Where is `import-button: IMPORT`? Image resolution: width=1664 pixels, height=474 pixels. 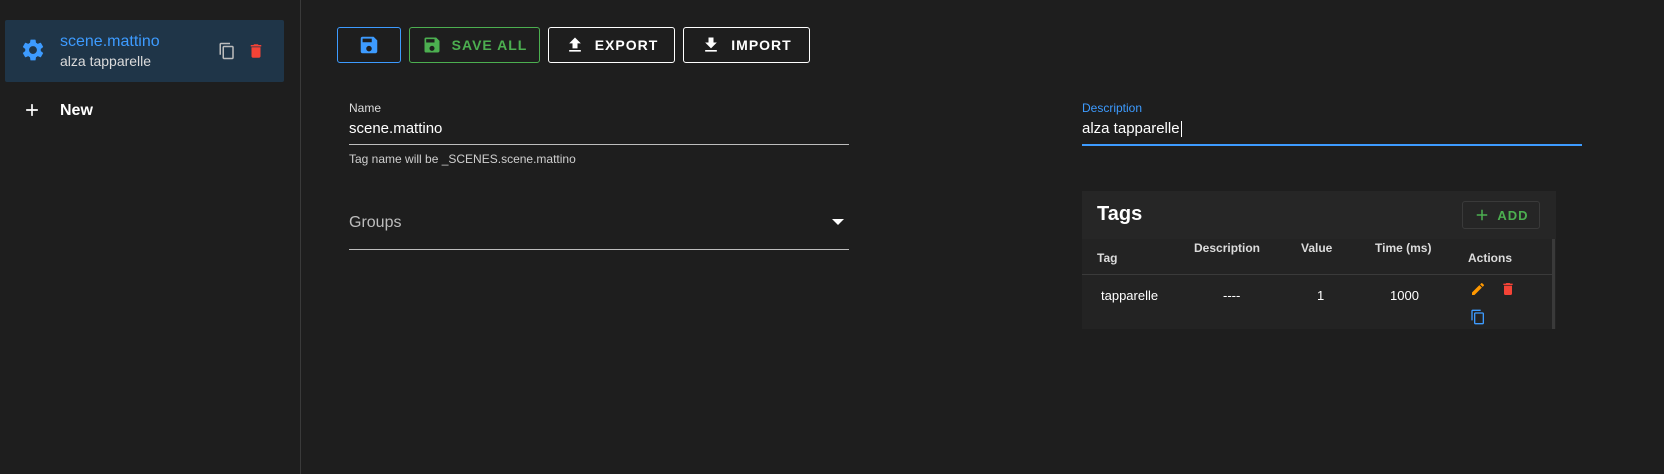 import-button: IMPORT is located at coordinates (746, 45).